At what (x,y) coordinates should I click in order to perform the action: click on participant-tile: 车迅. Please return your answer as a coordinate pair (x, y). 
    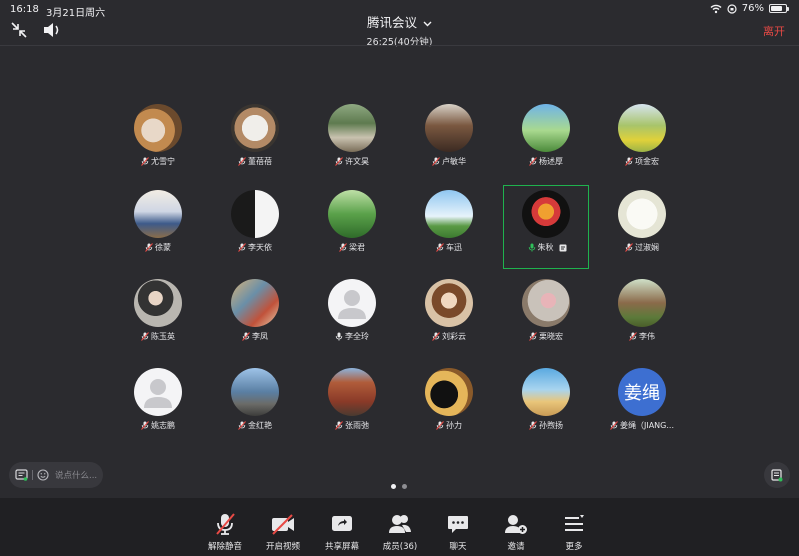
    Looking at the image, I should click on (449, 227).